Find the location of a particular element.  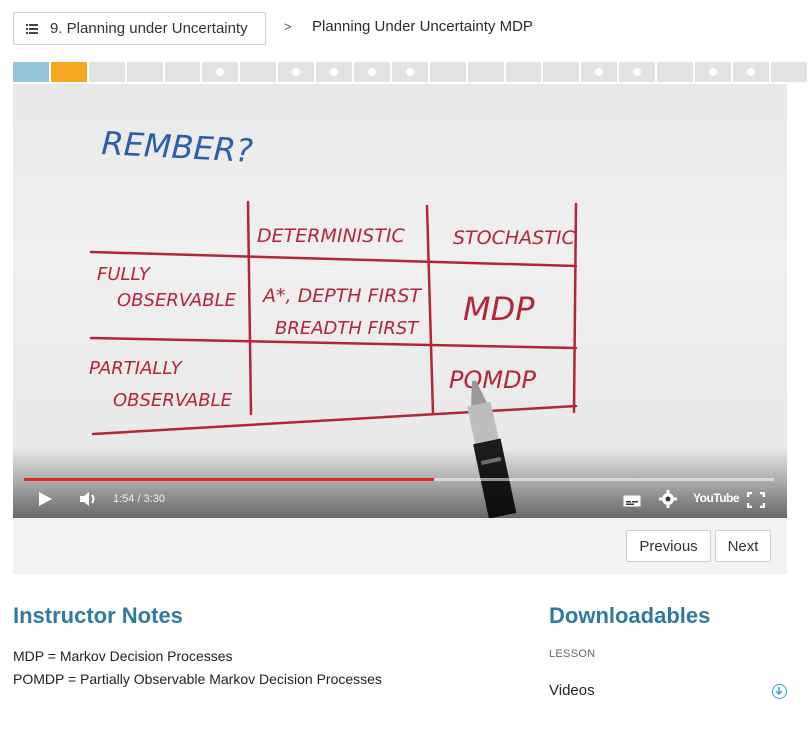

handwriting-col-deterministic: DETERMINISTIC is located at coordinates (331, 236).